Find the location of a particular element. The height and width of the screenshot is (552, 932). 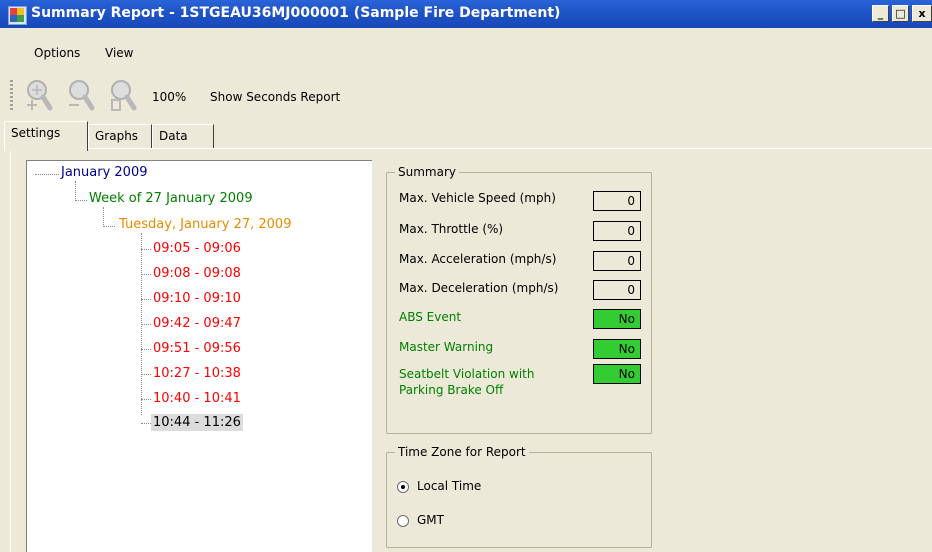

tree-node-day: Tuesday, January 27, 2009 is located at coordinates (205, 224).